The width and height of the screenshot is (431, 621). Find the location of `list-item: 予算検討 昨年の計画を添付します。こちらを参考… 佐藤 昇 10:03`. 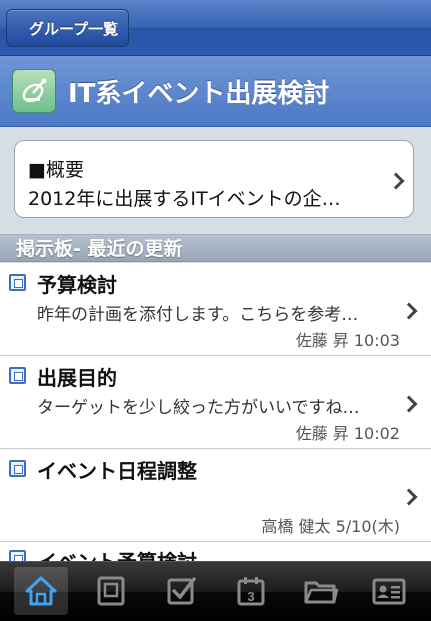

list-item: 予算検討 昨年の計画を添付します。こちらを参考… 佐藤 昇 10:03 is located at coordinates (215, 309).